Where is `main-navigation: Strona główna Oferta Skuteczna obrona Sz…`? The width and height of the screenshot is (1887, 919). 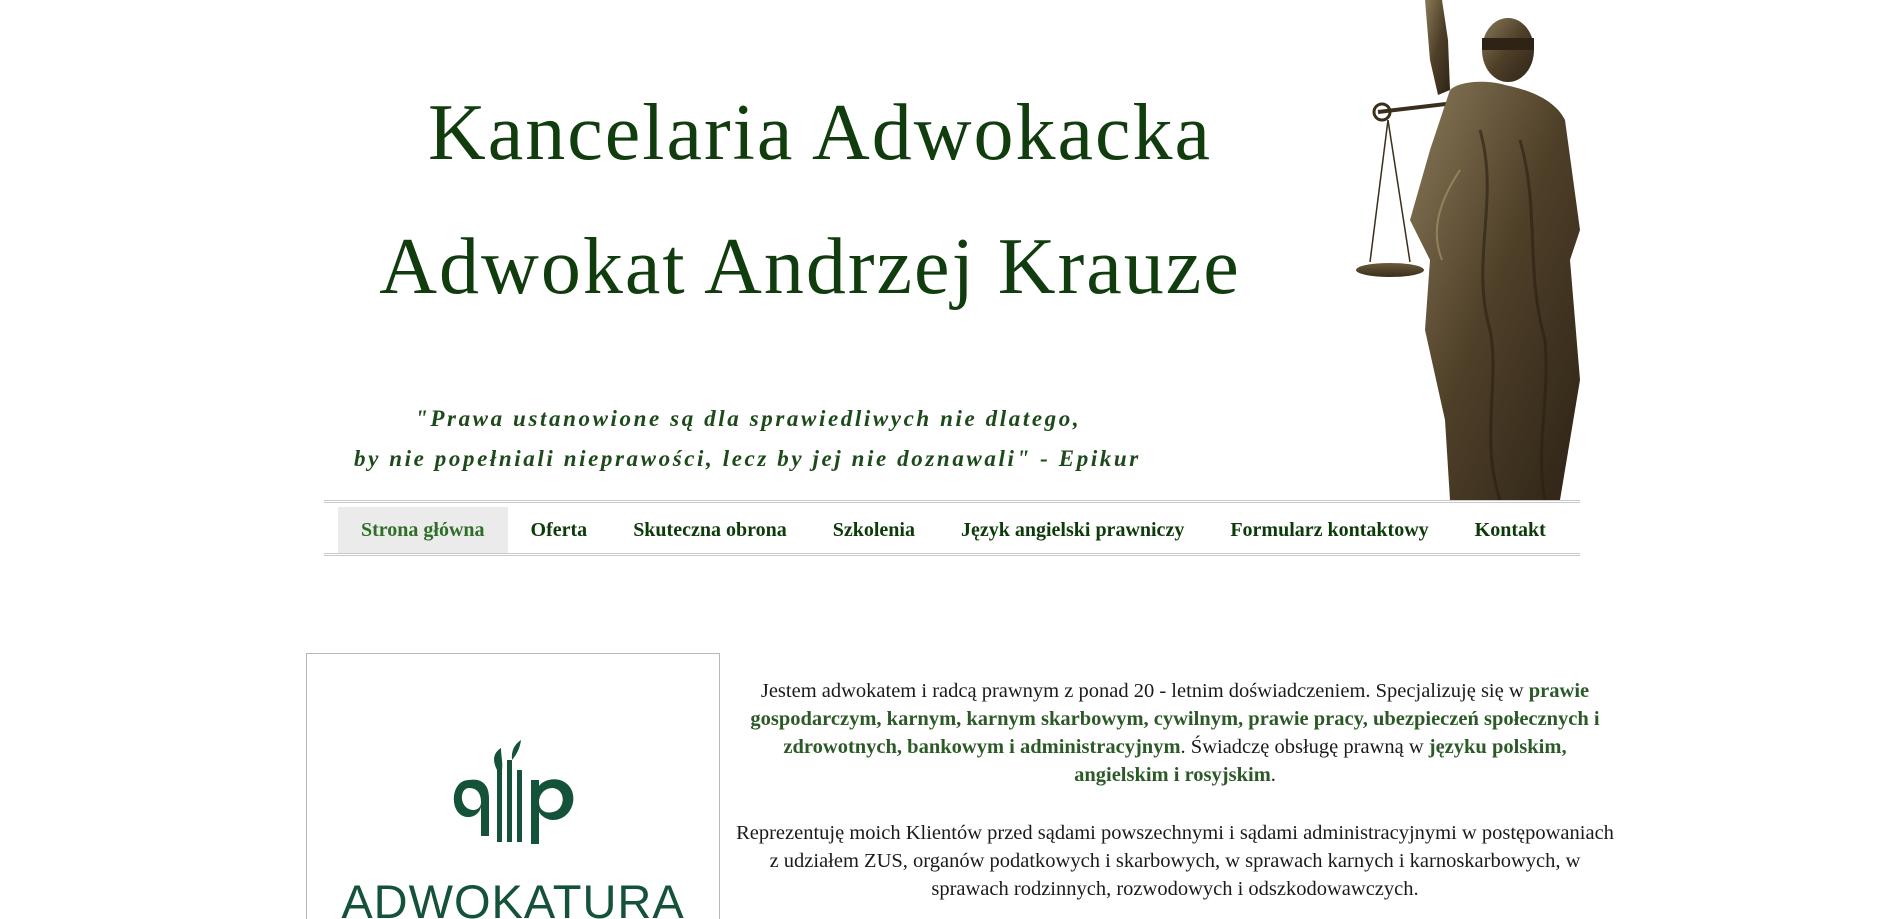
main-navigation: Strona główna Oferta Skuteczna obrona Sz… is located at coordinates (952, 528).